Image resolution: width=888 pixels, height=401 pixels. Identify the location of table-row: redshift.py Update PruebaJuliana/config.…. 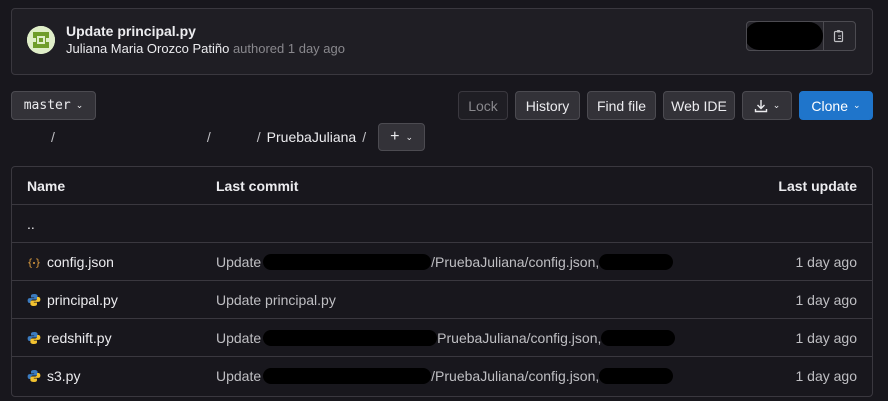
(442, 338).